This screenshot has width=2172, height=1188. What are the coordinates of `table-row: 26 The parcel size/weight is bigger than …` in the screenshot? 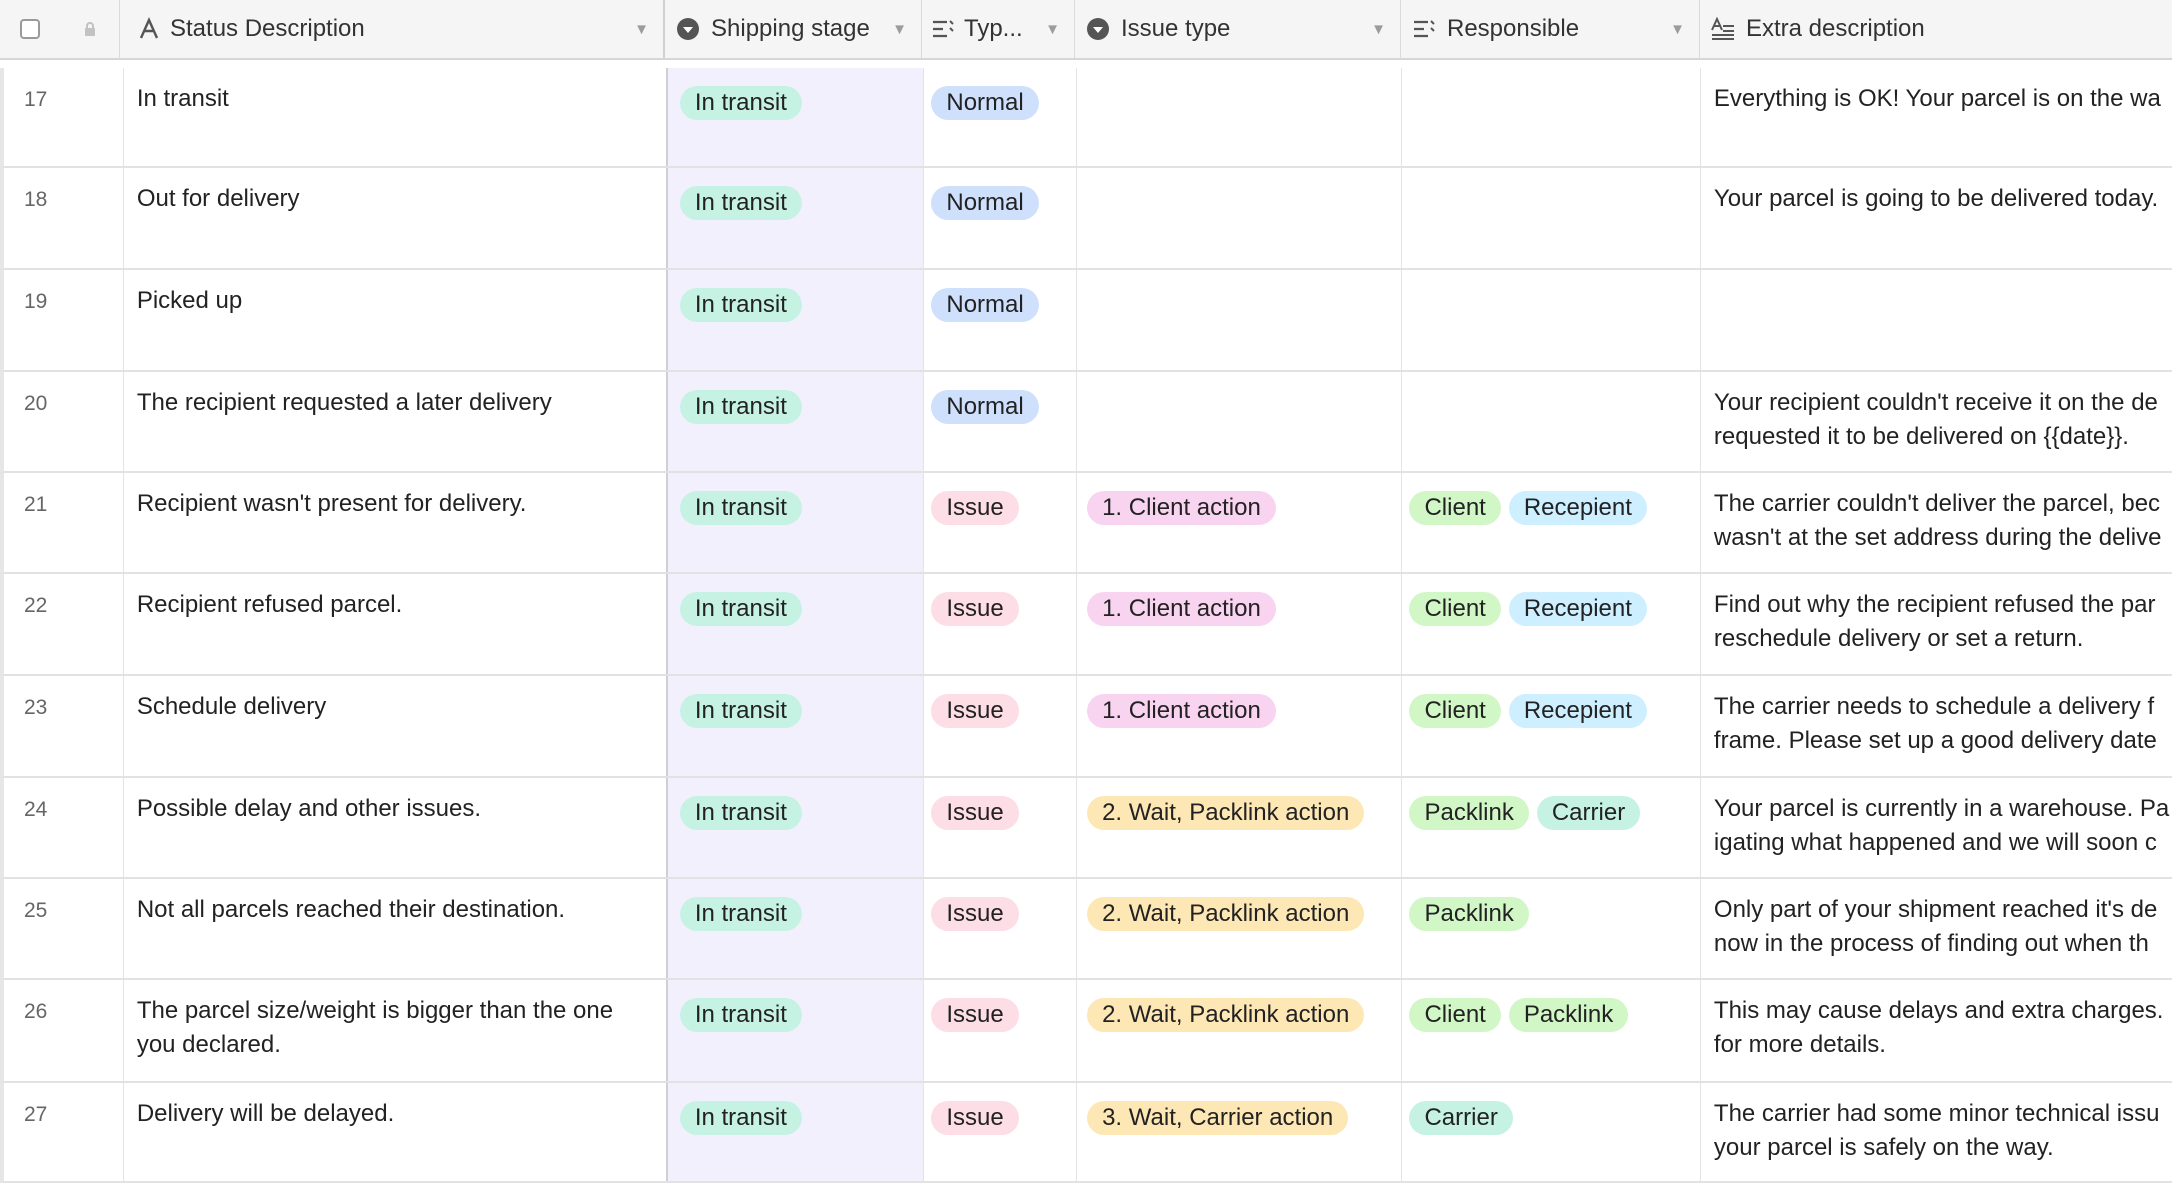 It's located at (1086, 1031).